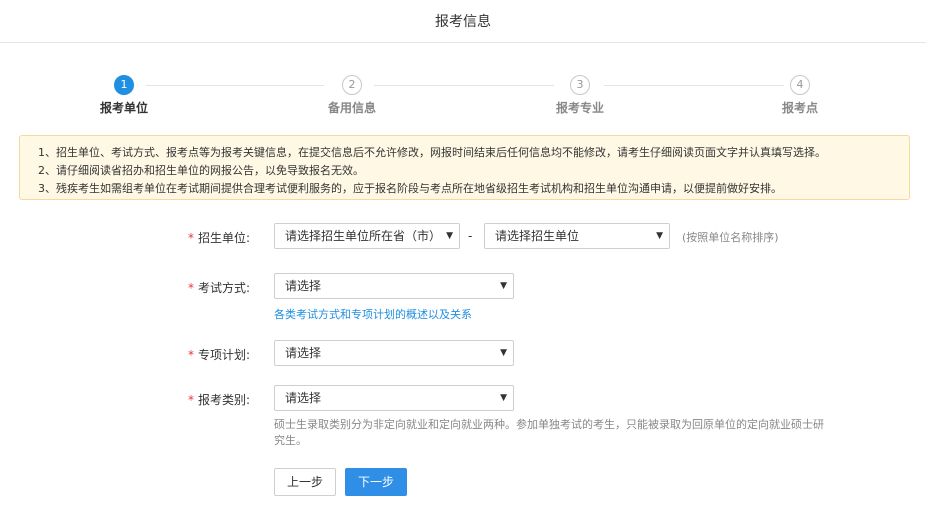  Describe the element at coordinates (219, 400) in the screenshot. I see `category-label: * 报考类别:` at that location.